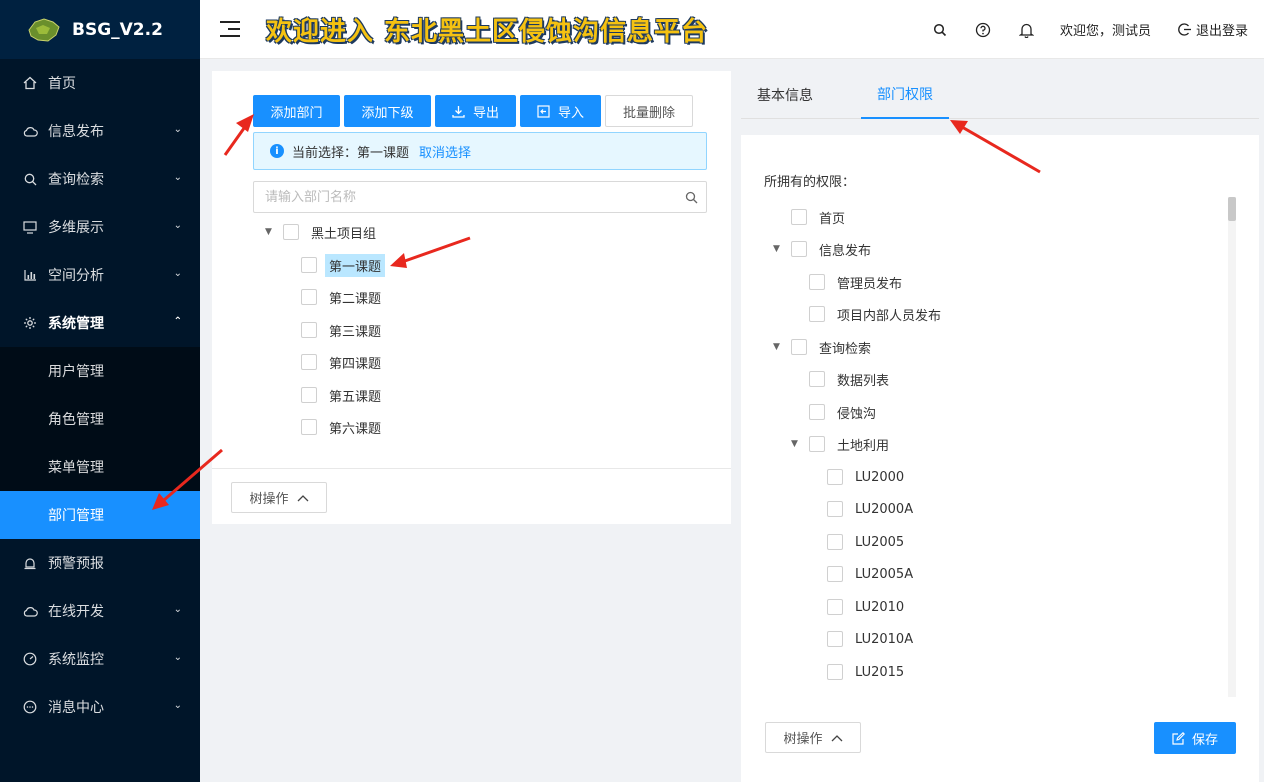 This screenshot has height=782, width=1264. What do you see at coordinates (879, 607) in the screenshot?
I see `perm-node-label: LU2010` at bounding box center [879, 607].